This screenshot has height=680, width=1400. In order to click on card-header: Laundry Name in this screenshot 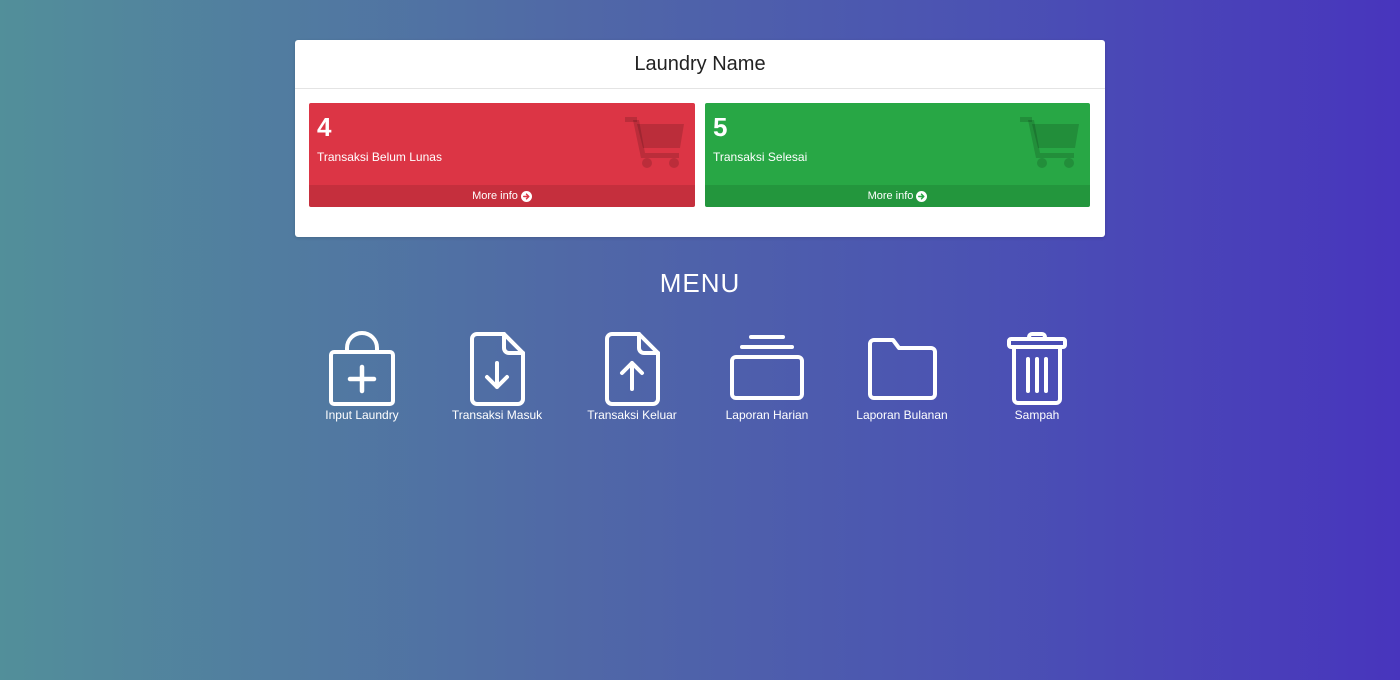, I will do `click(700, 64)`.